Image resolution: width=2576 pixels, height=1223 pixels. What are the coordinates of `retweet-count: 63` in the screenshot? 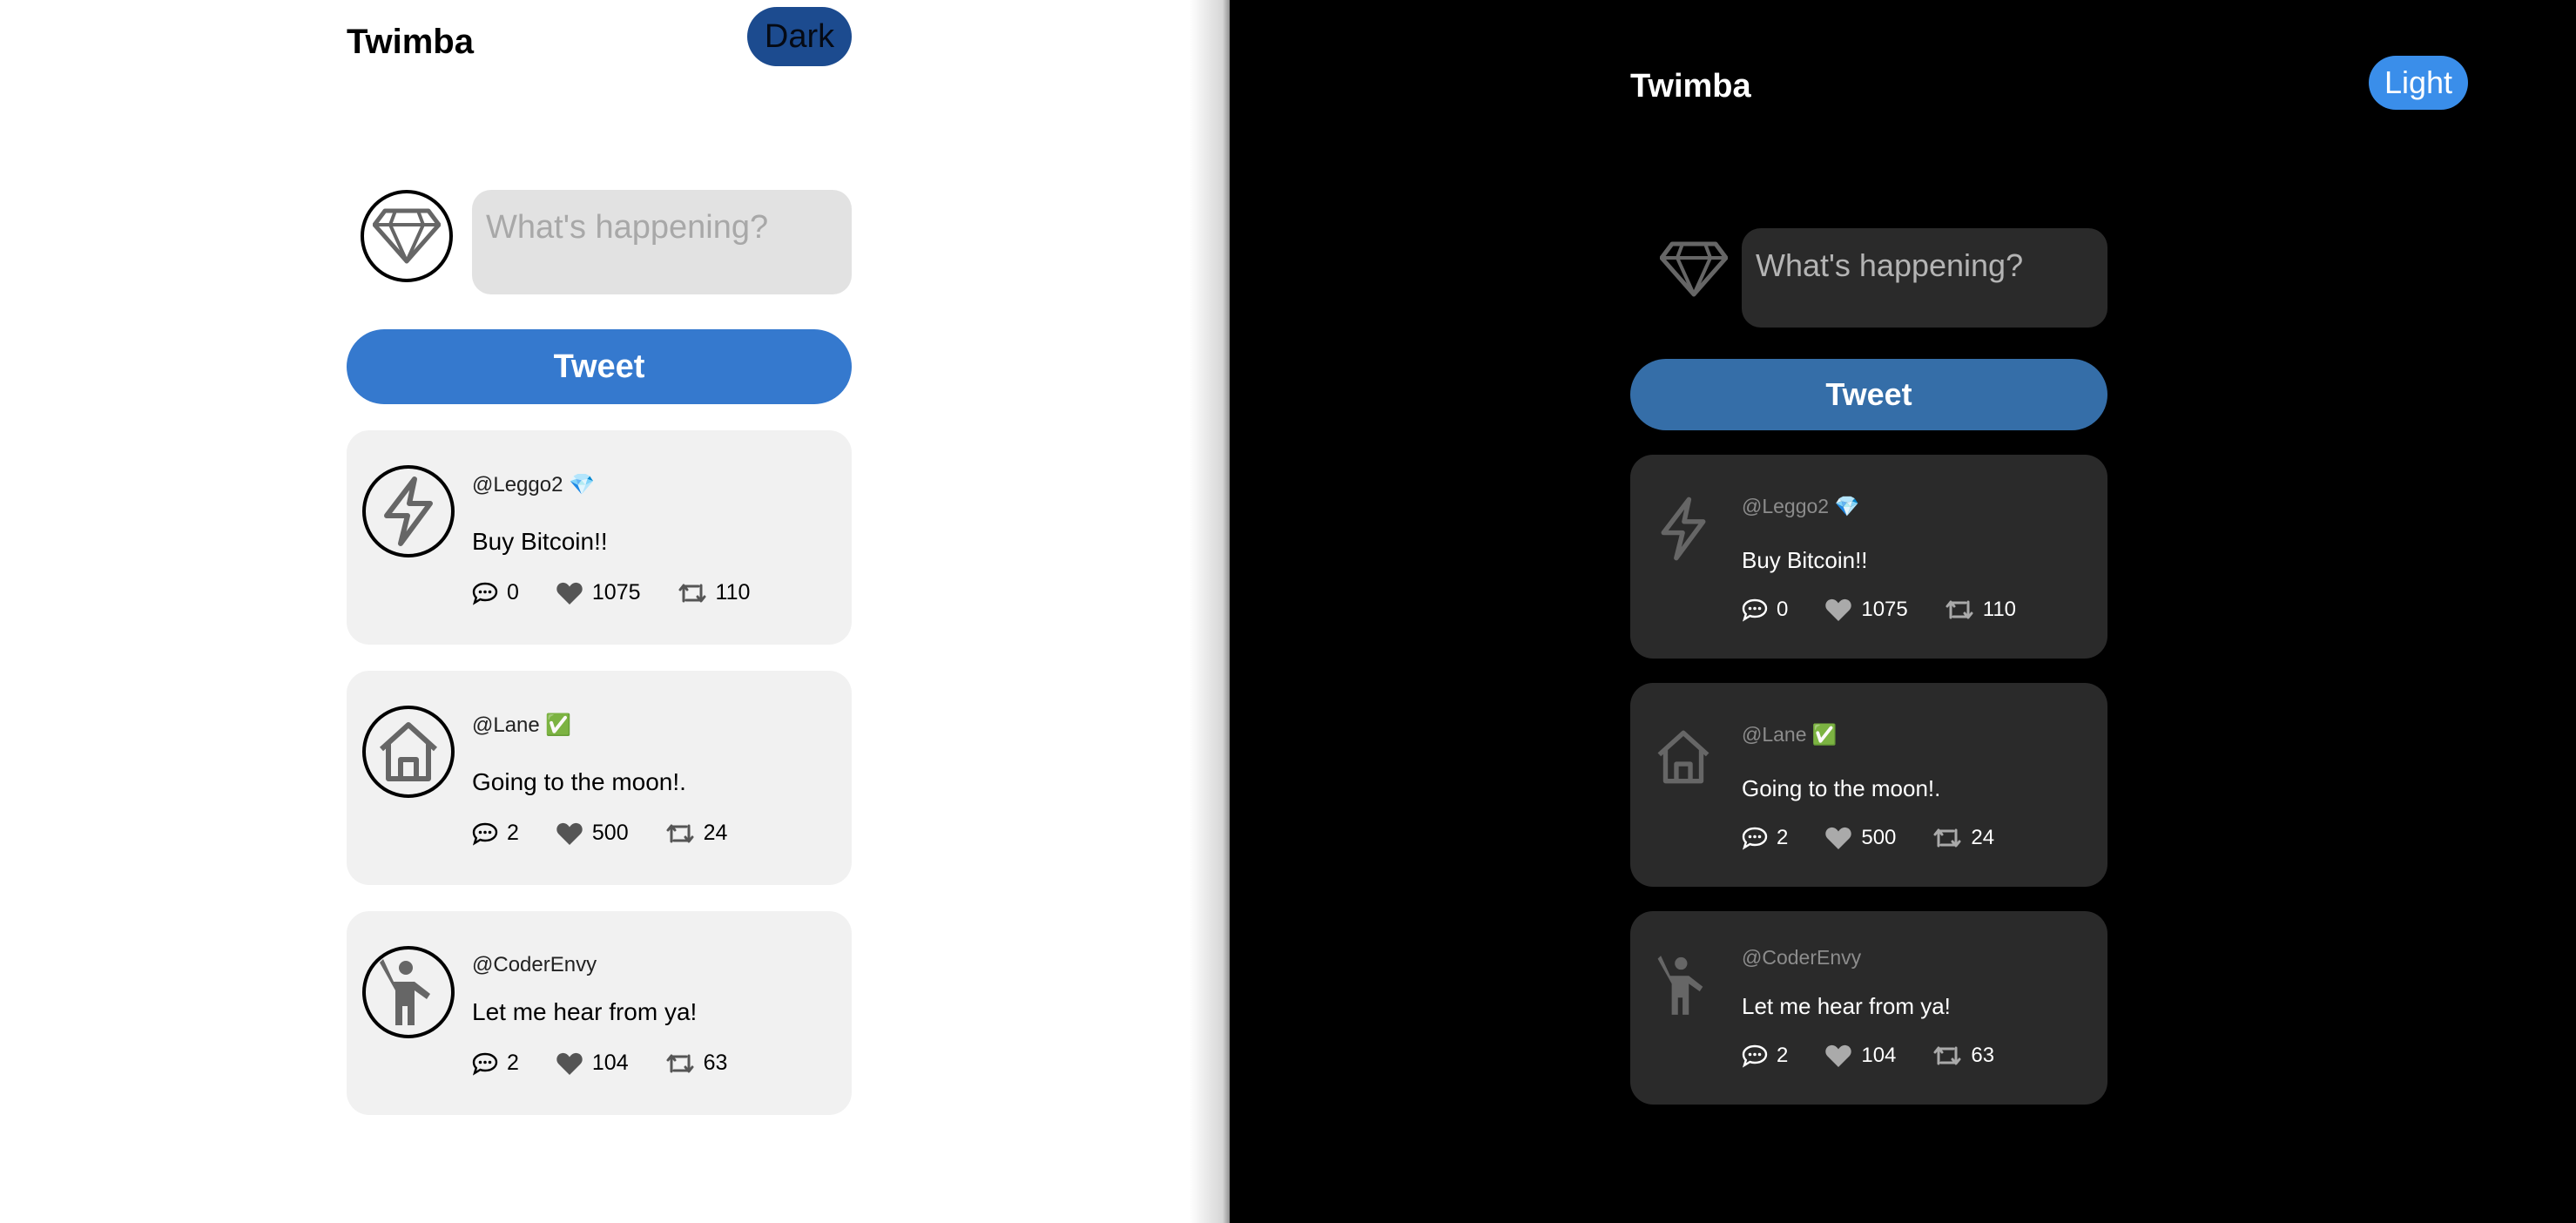 It's located at (1983, 1055).